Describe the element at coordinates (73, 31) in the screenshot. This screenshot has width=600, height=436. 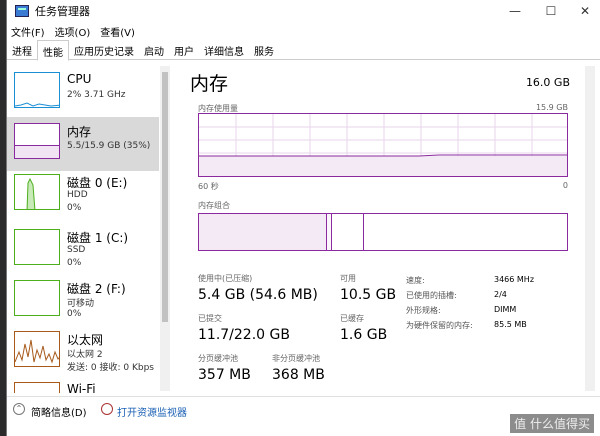
I see `menu-options: 选项(O)` at that location.